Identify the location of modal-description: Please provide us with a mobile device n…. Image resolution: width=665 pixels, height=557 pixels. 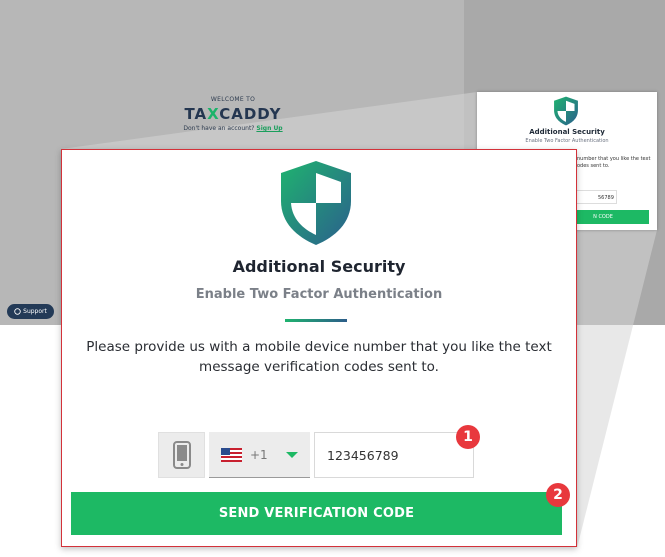
(319, 357).